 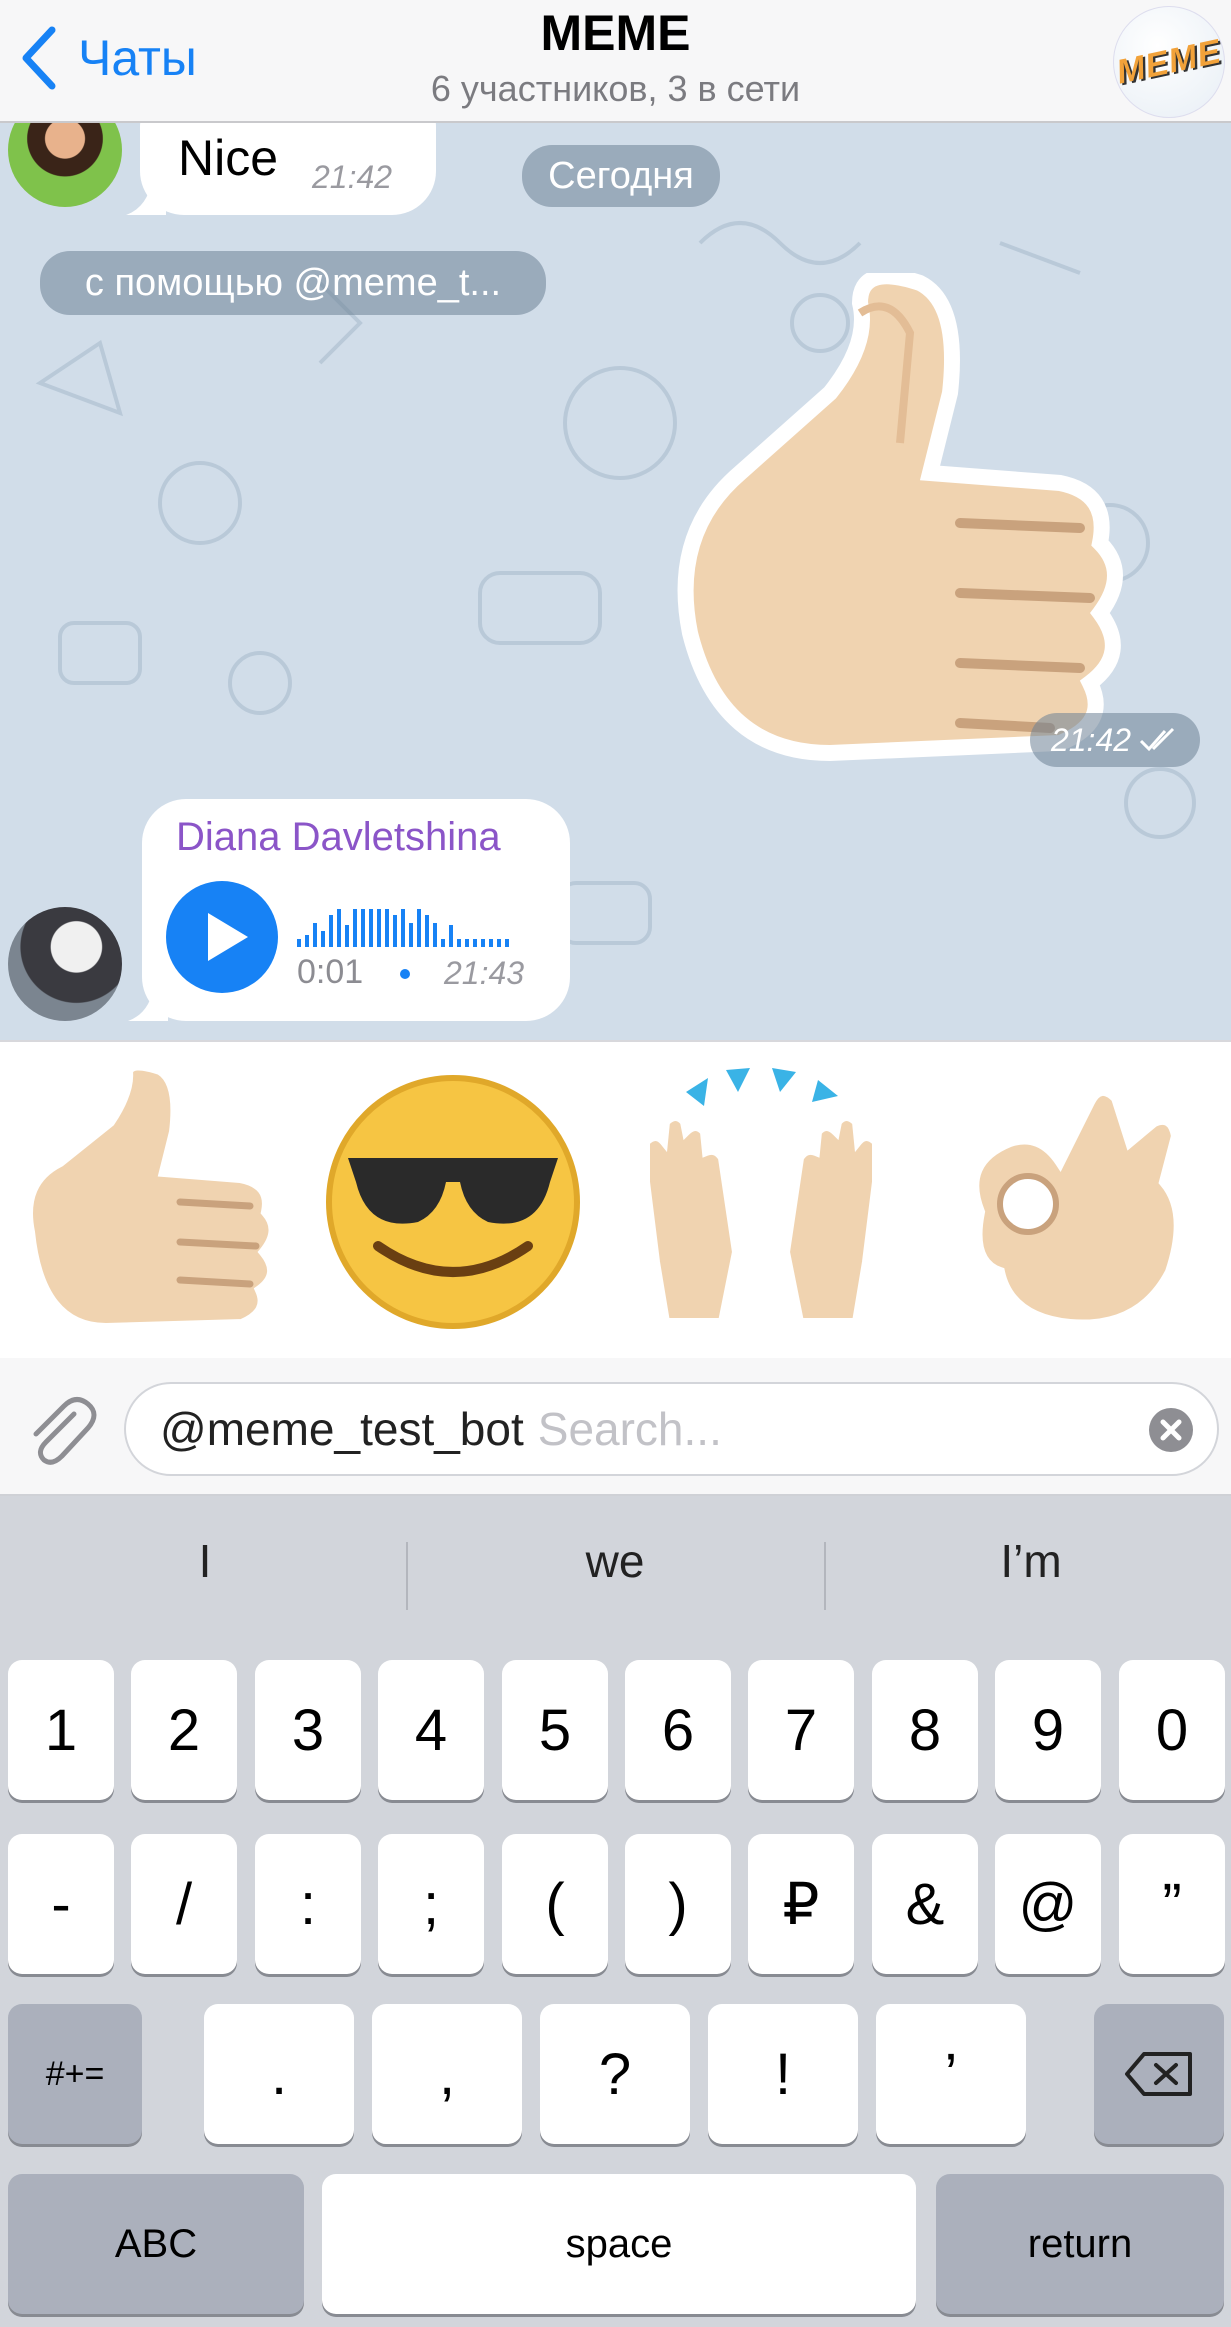 What do you see at coordinates (431, 1904) in the screenshot?
I see `key-semicolon: ;` at bounding box center [431, 1904].